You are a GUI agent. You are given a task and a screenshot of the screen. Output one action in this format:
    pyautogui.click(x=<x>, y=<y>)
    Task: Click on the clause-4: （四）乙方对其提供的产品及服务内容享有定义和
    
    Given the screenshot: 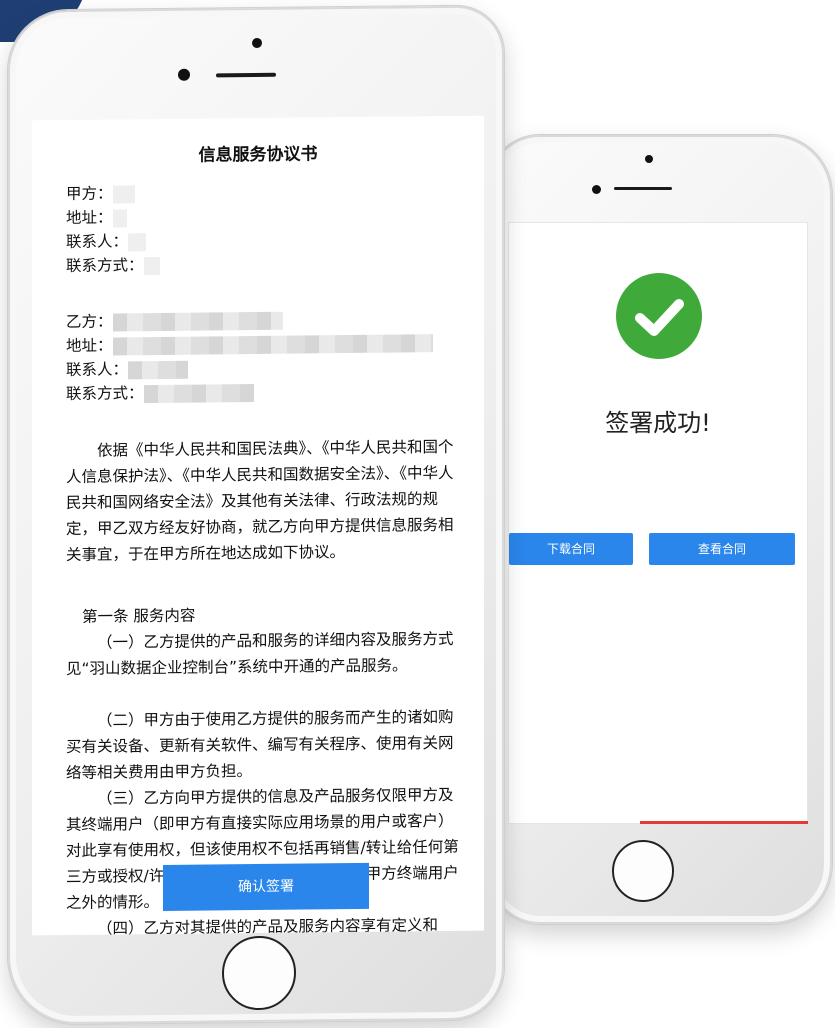 What is the action you would take?
    pyautogui.click(x=268, y=926)
    